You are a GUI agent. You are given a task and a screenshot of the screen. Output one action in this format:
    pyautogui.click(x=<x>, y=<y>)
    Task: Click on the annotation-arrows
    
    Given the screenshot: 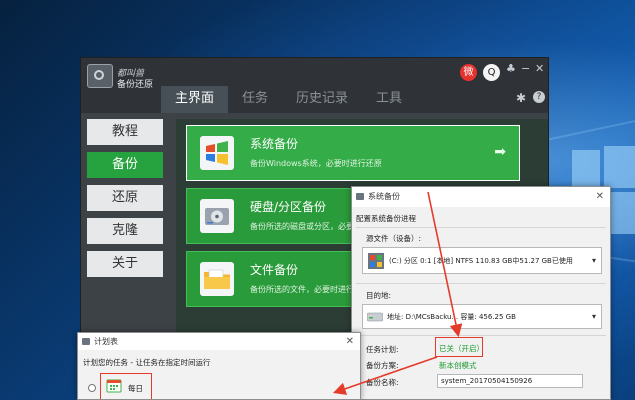 What is the action you would take?
    pyautogui.click(x=397, y=293)
    